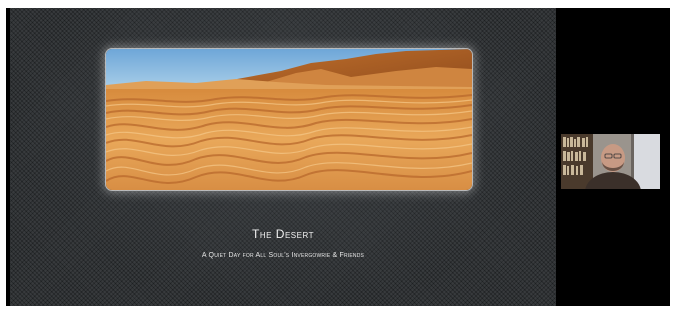  I want to click on participant-video, so click(610, 161).